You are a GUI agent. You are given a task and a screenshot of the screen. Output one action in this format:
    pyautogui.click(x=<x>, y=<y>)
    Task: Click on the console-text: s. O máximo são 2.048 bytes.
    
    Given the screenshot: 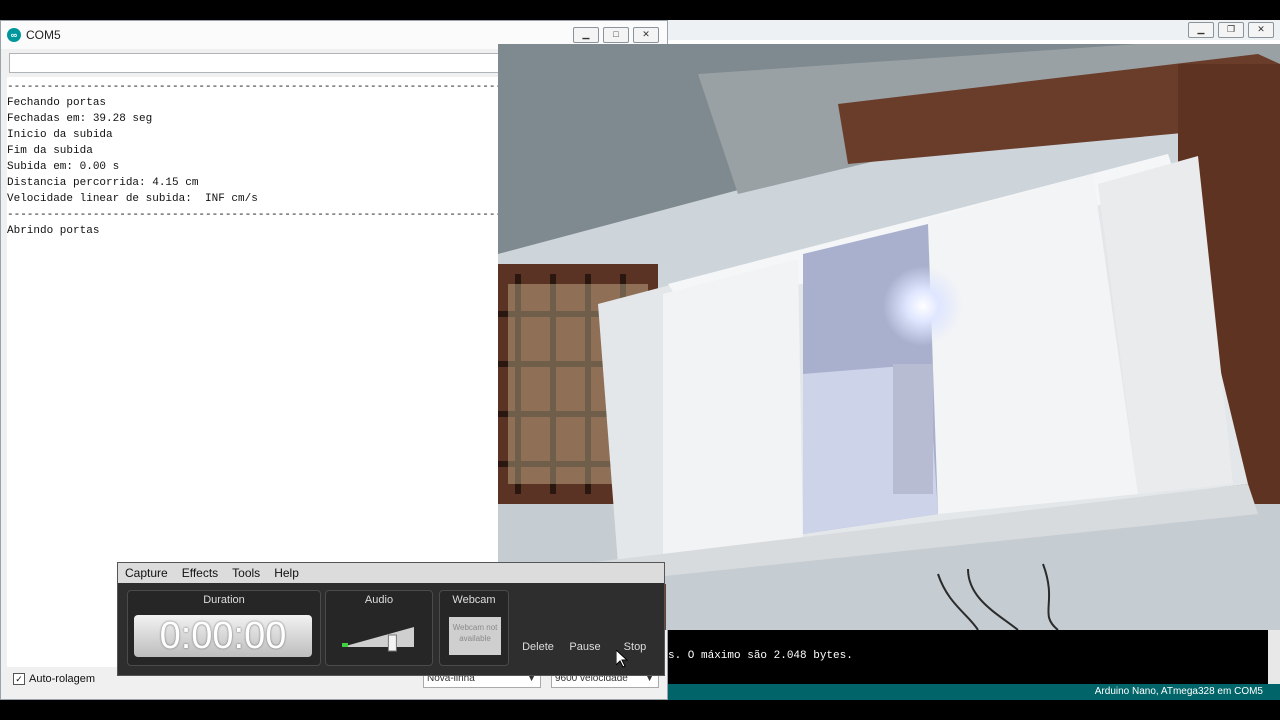 What is the action you would take?
    pyautogui.click(x=760, y=656)
    